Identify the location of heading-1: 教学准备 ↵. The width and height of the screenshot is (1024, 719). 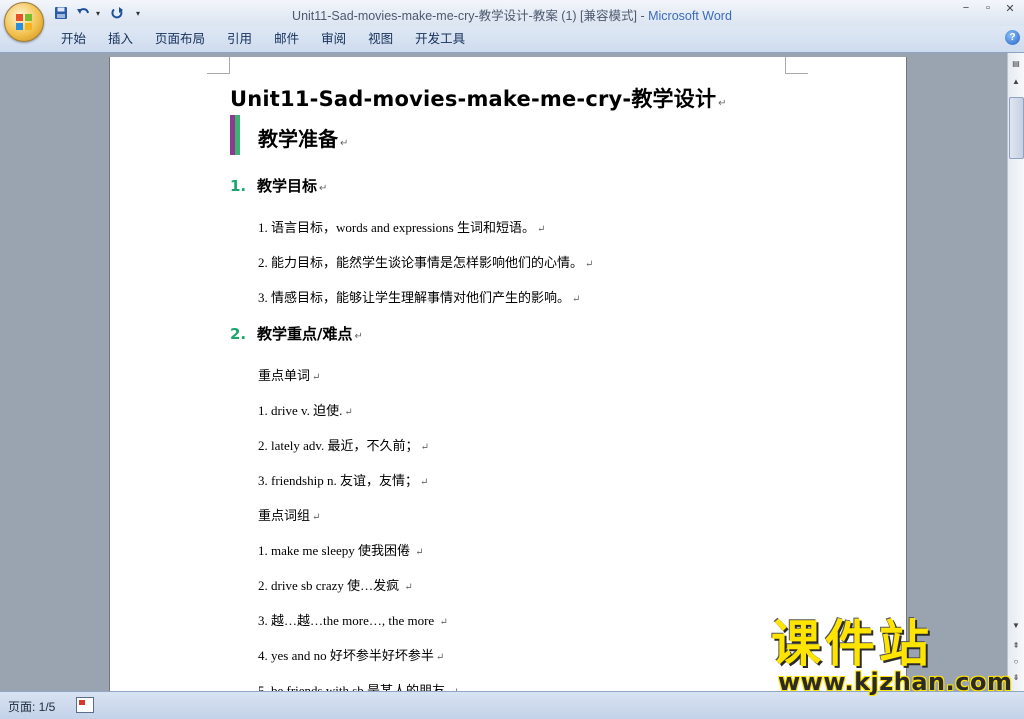
(303, 137).